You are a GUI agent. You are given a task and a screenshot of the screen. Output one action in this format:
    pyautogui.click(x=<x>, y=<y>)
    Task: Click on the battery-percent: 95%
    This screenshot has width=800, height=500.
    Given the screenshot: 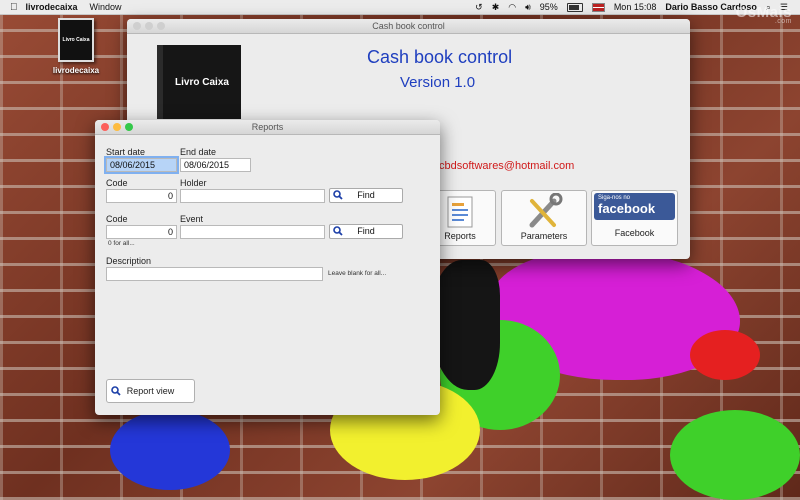 What is the action you would take?
    pyautogui.click(x=549, y=7)
    